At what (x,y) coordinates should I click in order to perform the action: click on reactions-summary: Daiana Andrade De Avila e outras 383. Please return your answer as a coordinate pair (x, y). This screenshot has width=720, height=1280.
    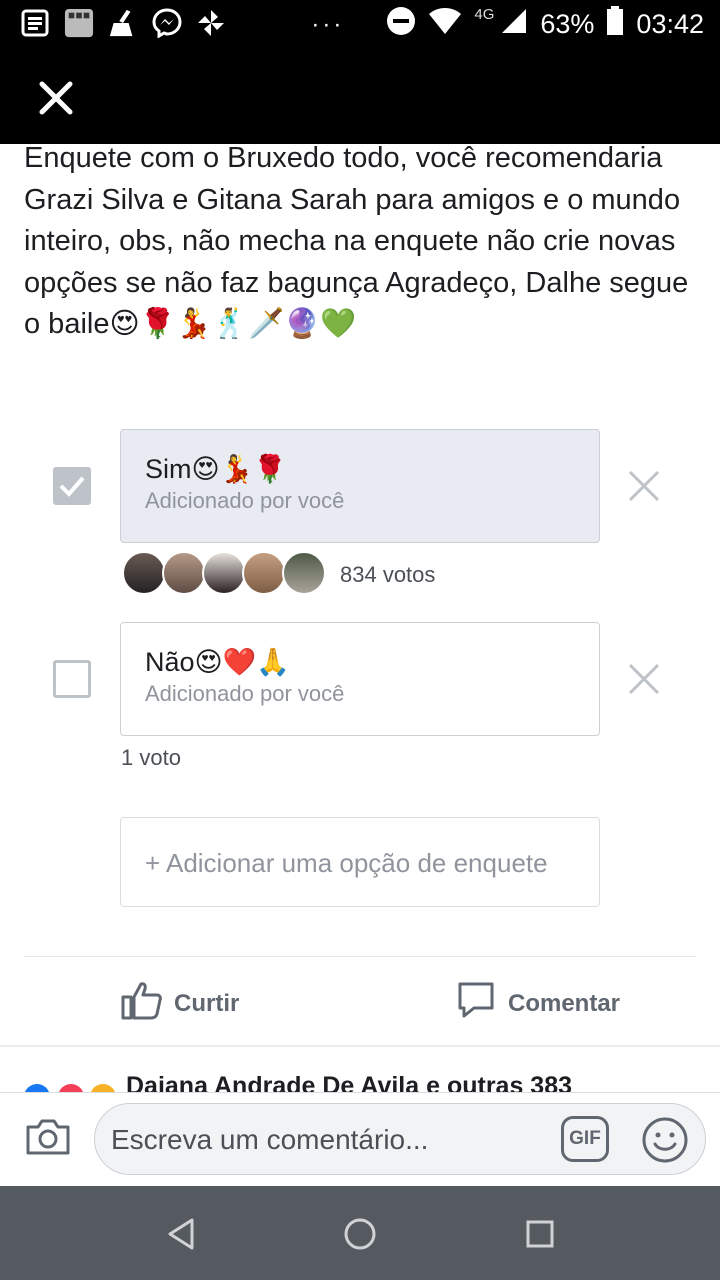
    Looking at the image, I should click on (364, 1080).